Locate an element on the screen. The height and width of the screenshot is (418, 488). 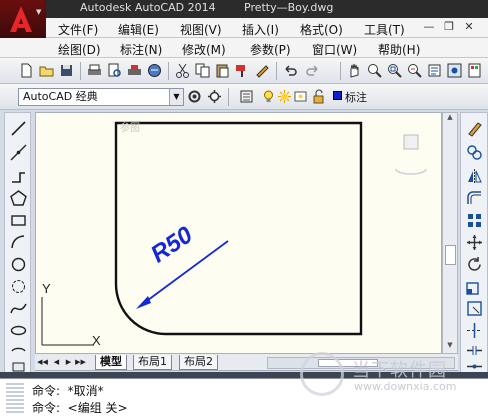
viewcube is located at coordinates (411, 142).